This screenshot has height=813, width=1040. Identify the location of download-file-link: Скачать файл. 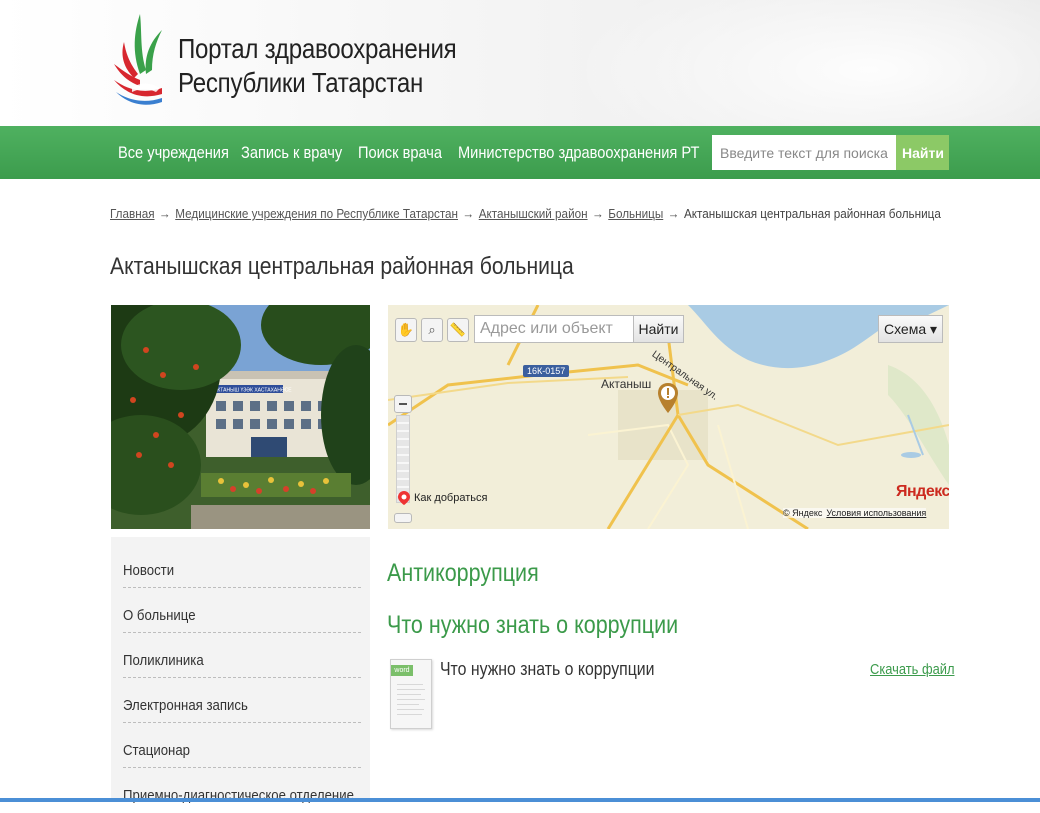
(912, 669).